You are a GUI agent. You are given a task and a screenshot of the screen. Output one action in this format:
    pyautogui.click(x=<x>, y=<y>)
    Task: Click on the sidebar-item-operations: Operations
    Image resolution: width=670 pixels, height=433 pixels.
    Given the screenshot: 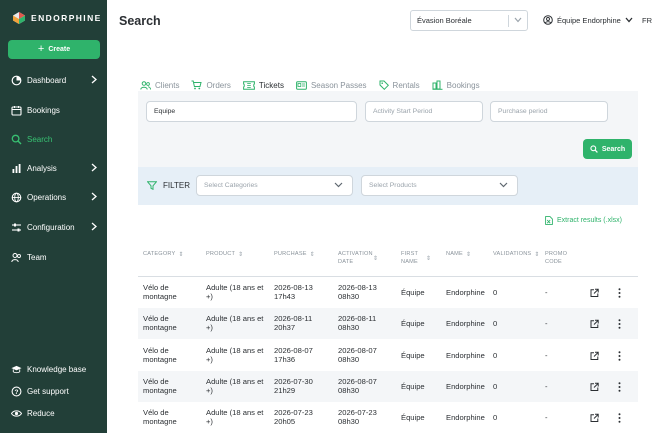 What is the action you would take?
    pyautogui.click(x=57, y=197)
    